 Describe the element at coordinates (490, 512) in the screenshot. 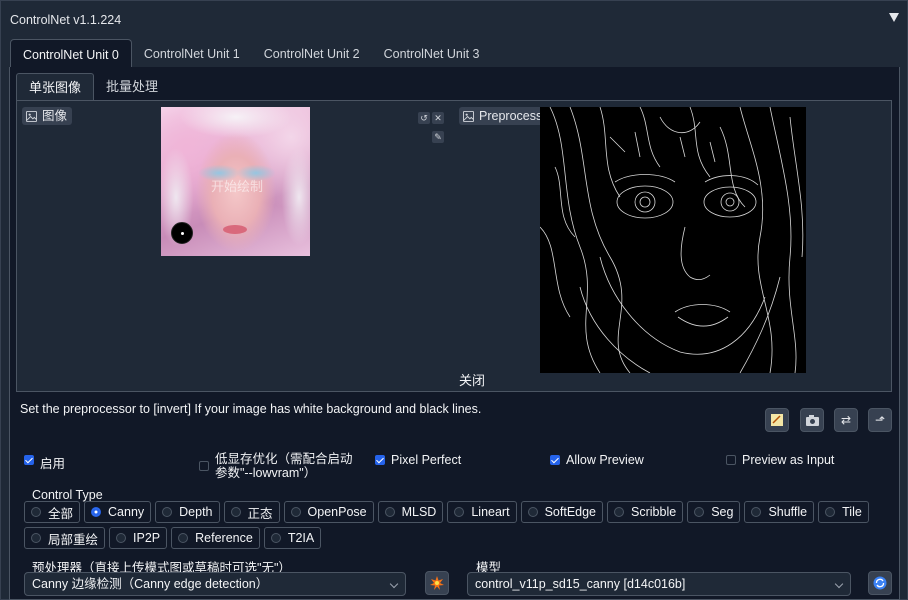

I see `control-type-label-lineart: Lineart` at that location.